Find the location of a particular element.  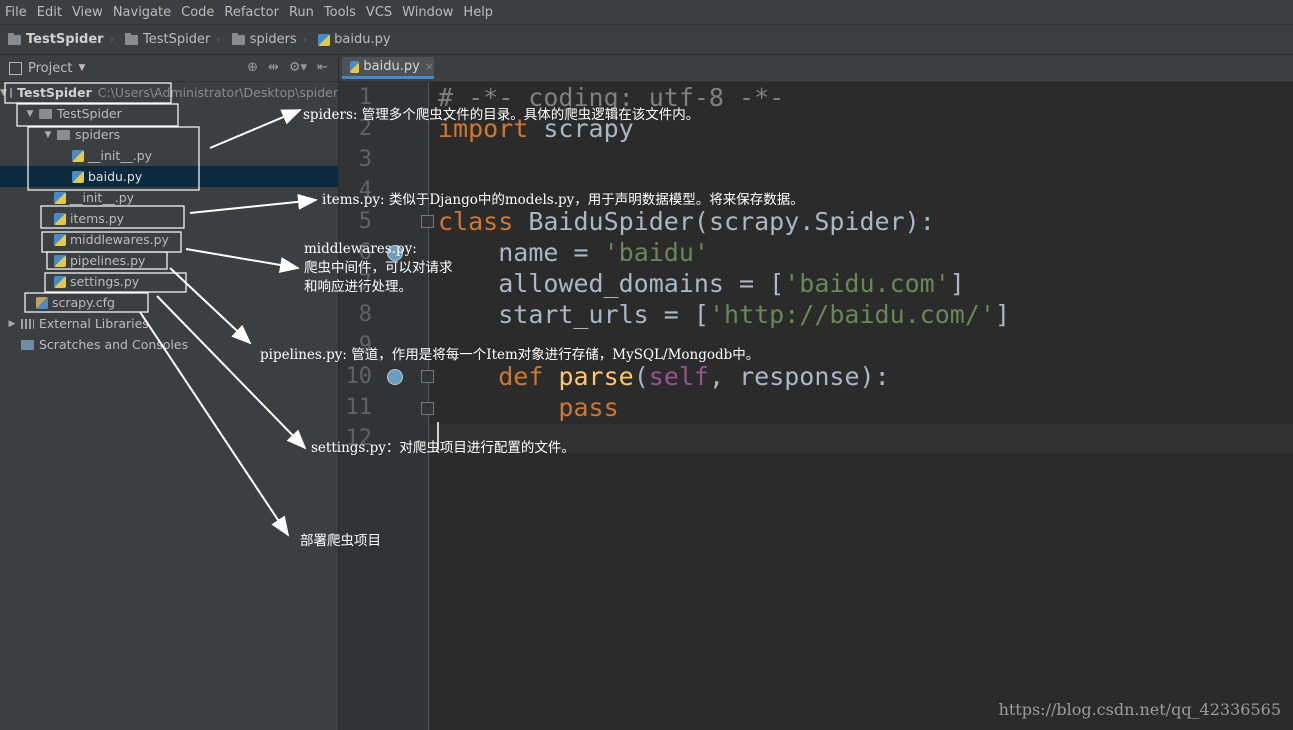

tree-item-label: scrapy.cfg is located at coordinates (83, 302).